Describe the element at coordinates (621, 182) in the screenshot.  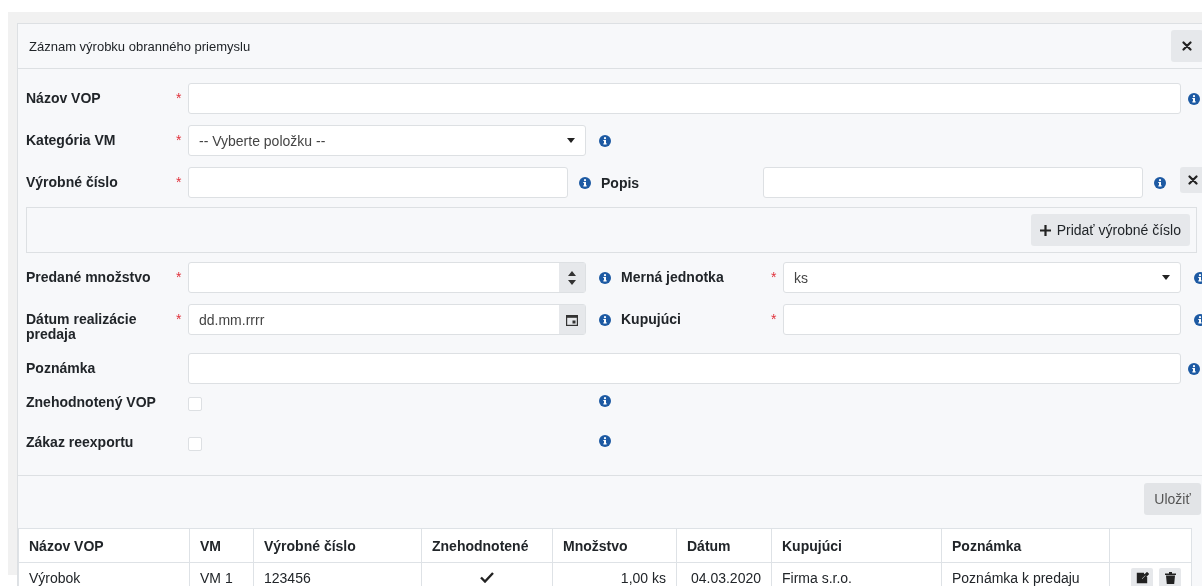
I see `field-label: Popis` at that location.